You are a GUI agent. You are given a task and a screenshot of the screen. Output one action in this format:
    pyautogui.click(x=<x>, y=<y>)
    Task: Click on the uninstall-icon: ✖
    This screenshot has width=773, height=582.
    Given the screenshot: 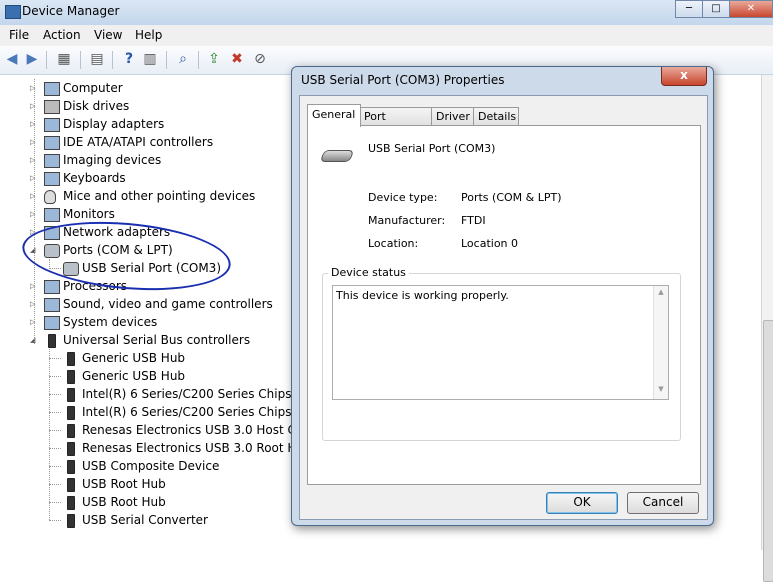 What is the action you would take?
    pyautogui.click(x=237, y=59)
    